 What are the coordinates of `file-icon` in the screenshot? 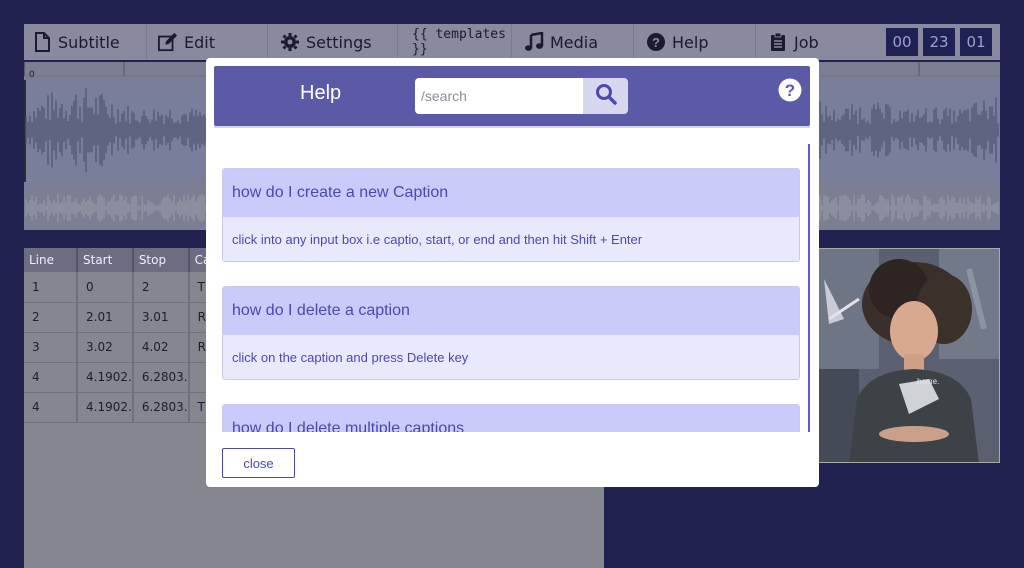 It's located at (42, 42).